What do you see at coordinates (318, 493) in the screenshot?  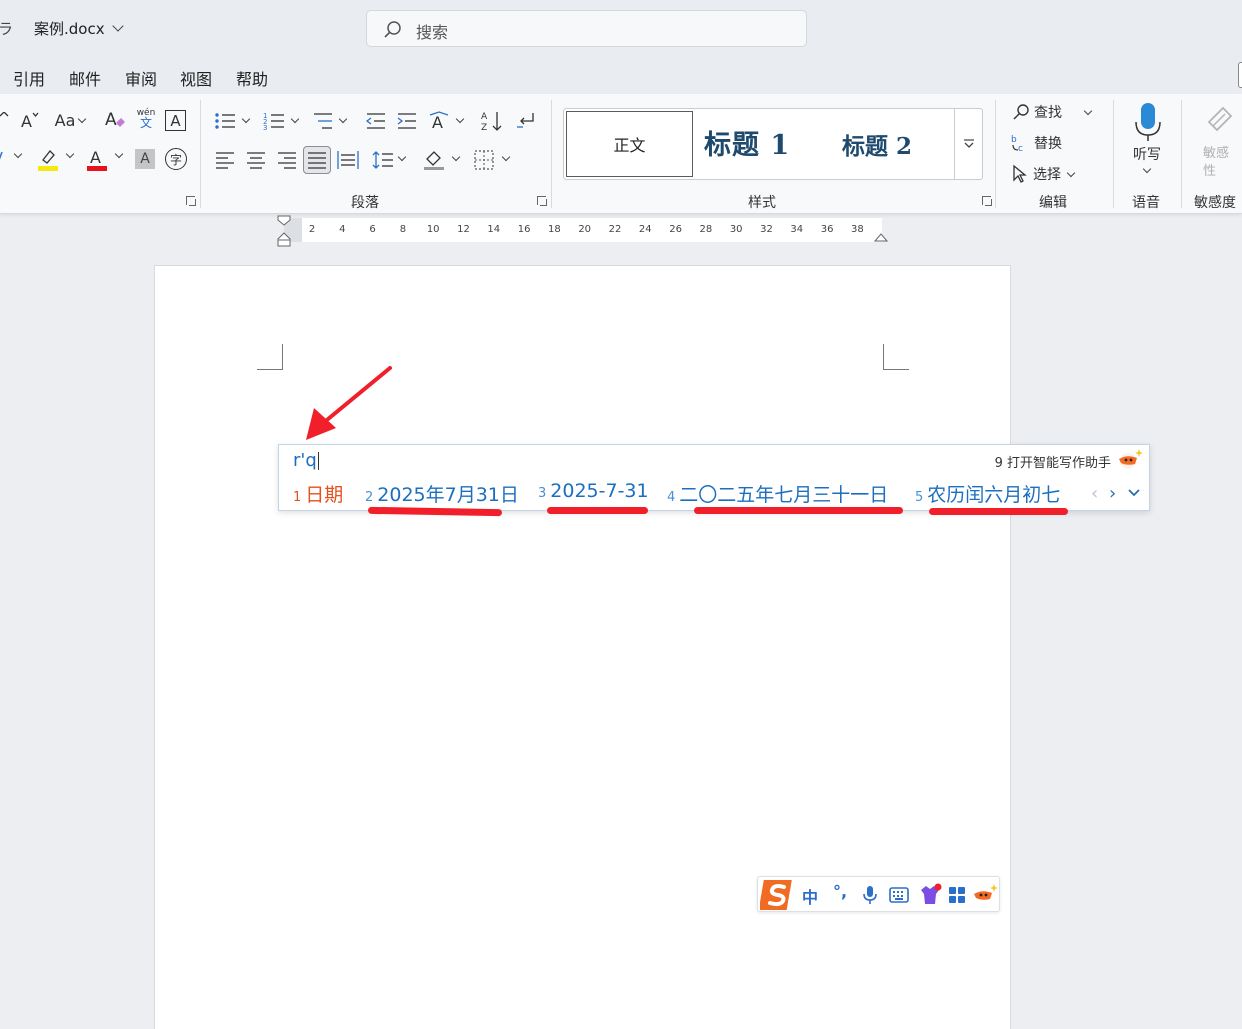 I see `candidate-1: 1 日期` at bounding box center [318, 493].